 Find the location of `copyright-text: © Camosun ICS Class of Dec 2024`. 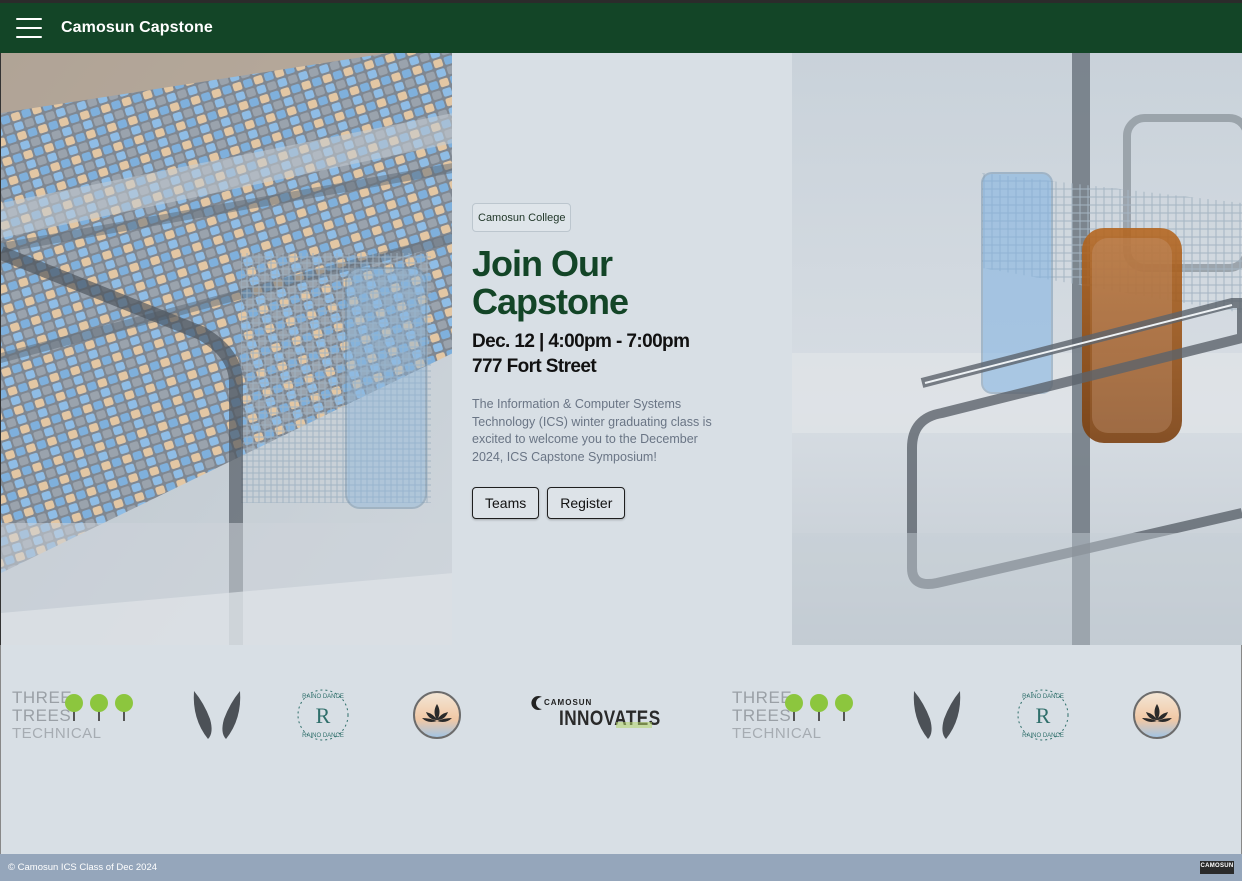

copyright-text: © Camosun ICS Class of Dec 2024 is located at coordinates (83, 867).